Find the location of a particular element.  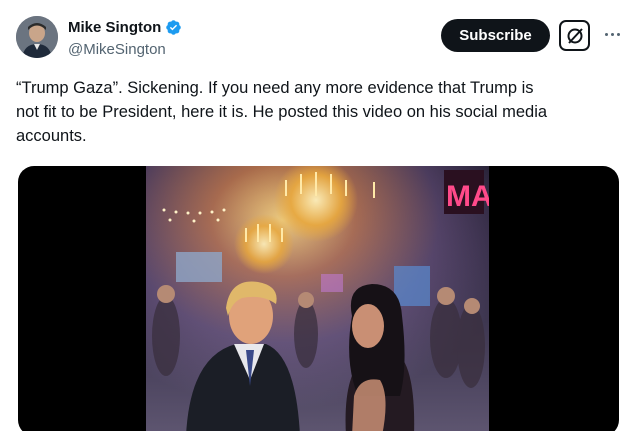

grok-icon is located at coordinates (574, 35).